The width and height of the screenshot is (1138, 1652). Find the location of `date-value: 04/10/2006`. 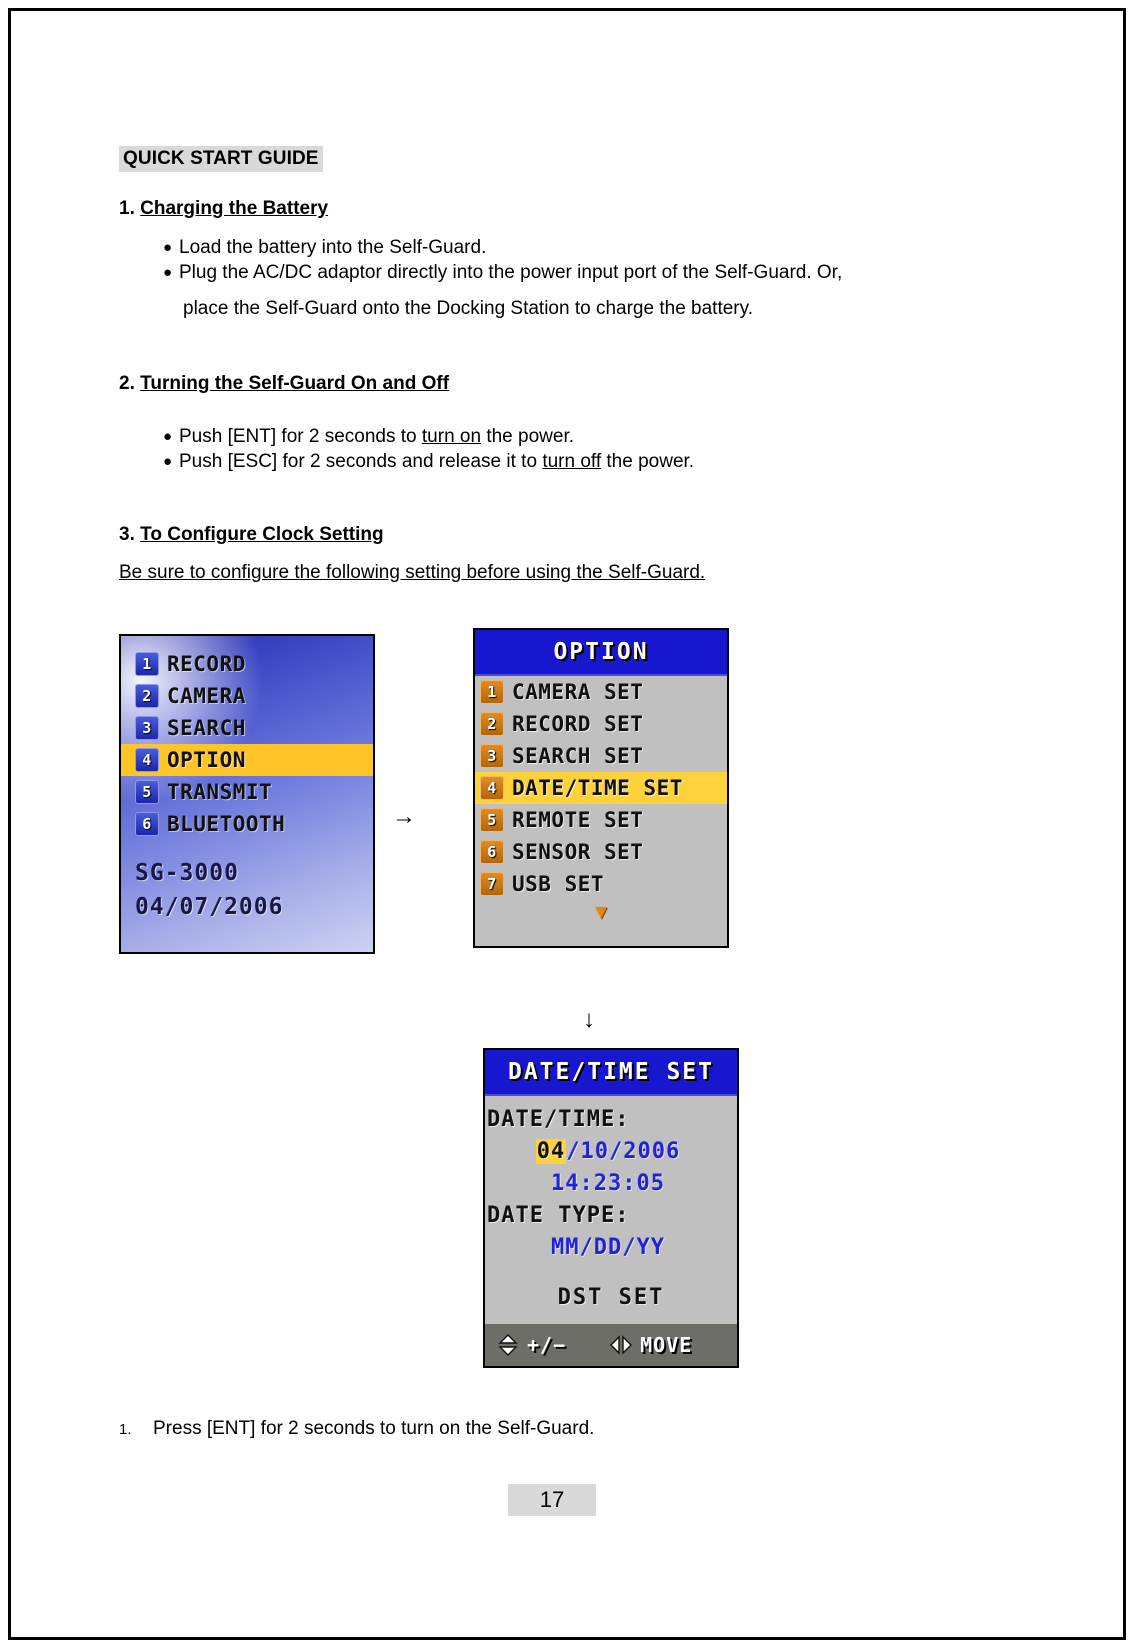

date-value: 04/10/2006 is located at coordinates (611, 1152).